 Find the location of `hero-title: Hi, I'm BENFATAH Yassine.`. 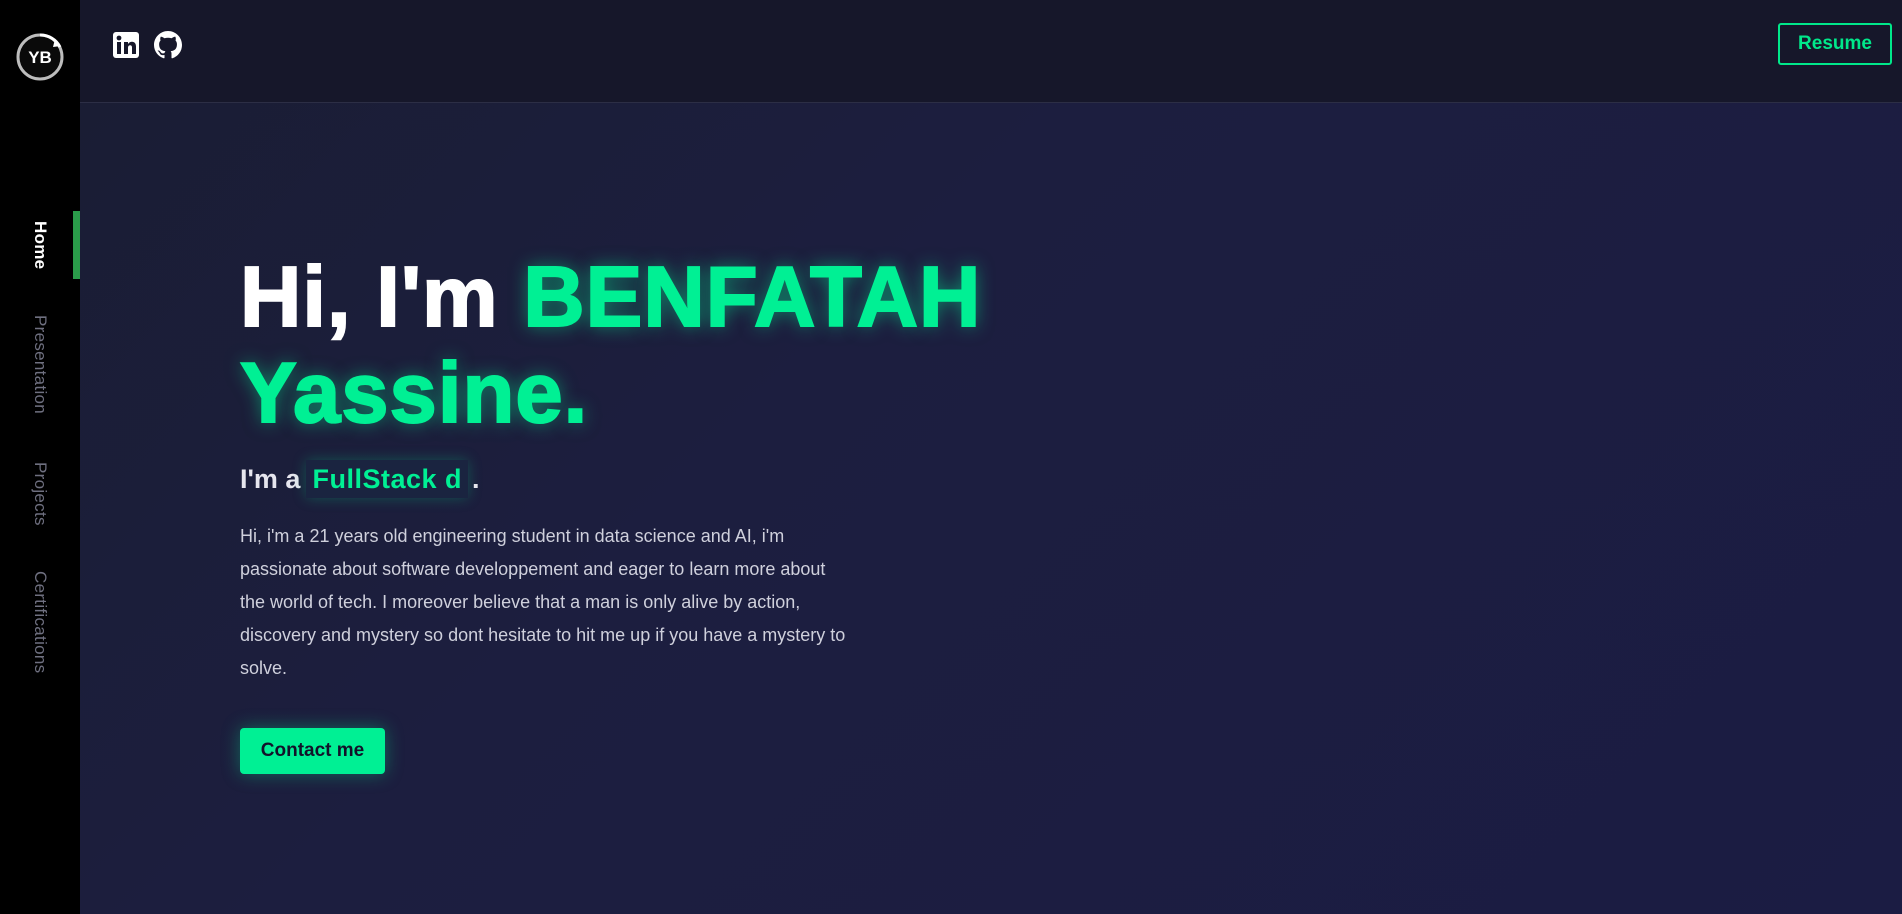

hero-title: Hi, I'm BENFATAH Yassine. is located at coordinates (610, 345).